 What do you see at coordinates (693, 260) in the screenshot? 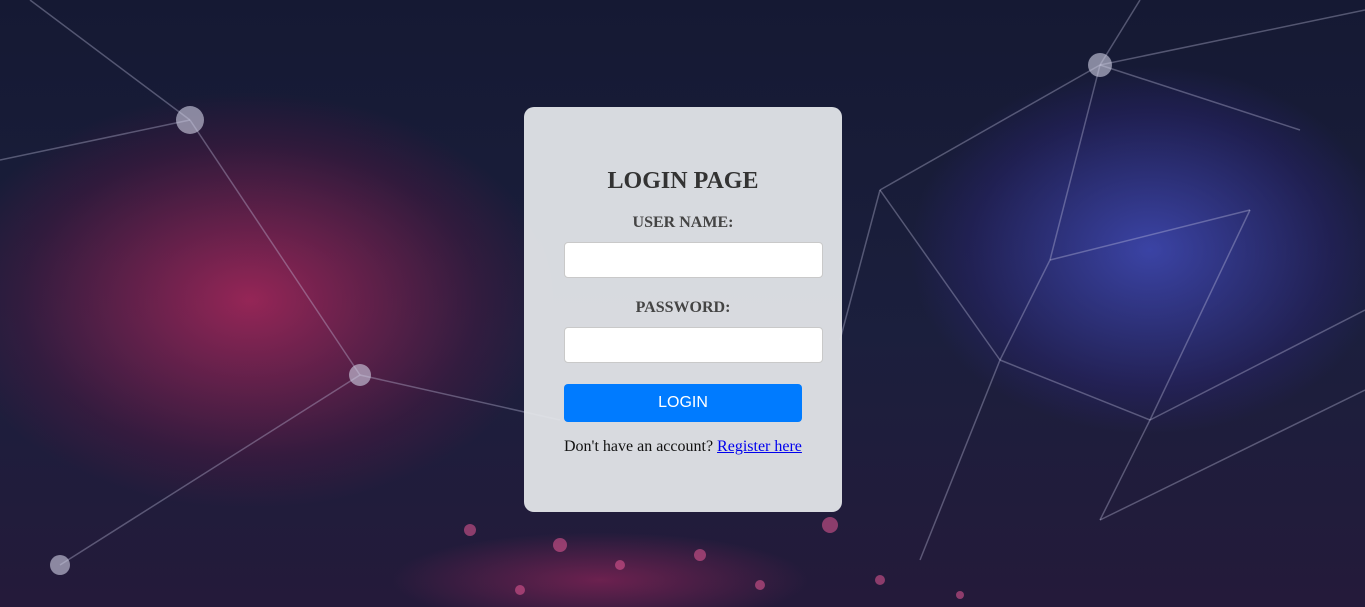
I see `username-input` at bounding box center [693, 260].